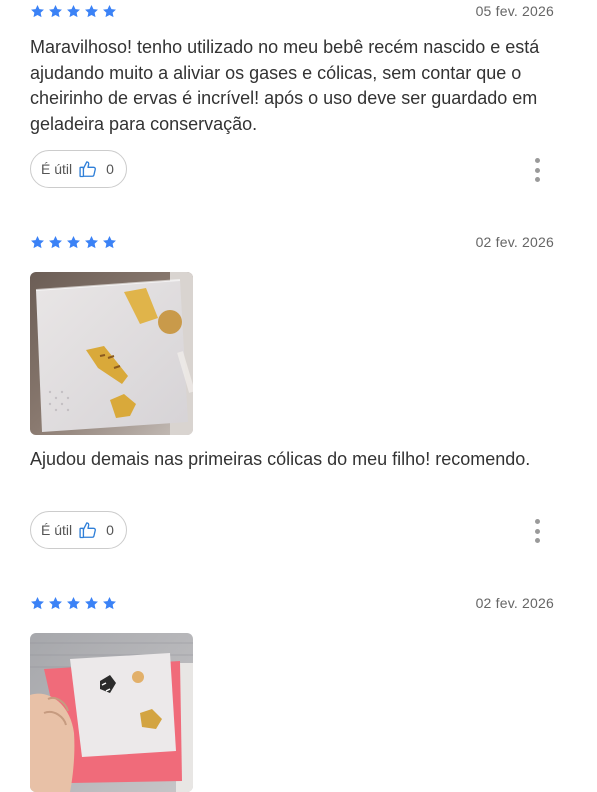 The image size is (597, 792). I want to click on review-date: 05 fev. 2026, so click(514, 11).